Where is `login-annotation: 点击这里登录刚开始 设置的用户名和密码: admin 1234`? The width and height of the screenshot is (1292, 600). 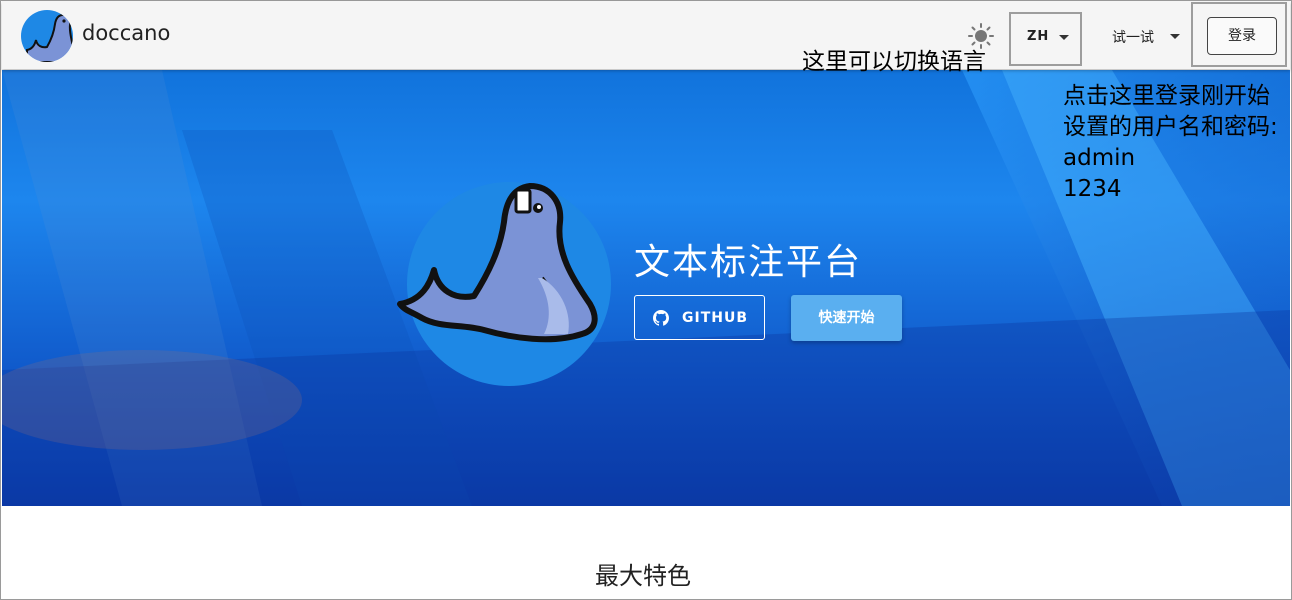
login-annotation: 点击这里登录刚开始 设置的用户名和密码: admin 1234 is located at coordinates (1177, 143).